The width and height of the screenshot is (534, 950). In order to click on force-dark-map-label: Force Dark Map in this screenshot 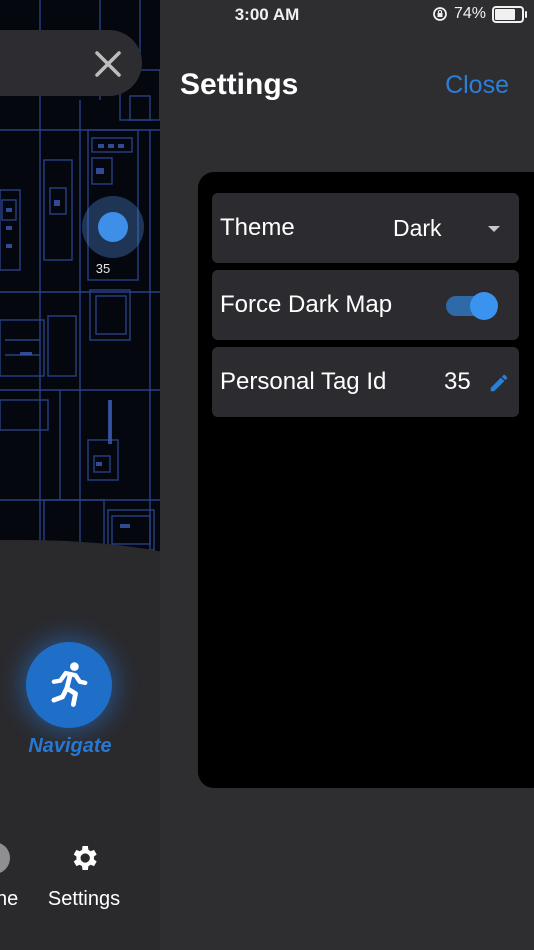, I will do `click(306, 304)`.